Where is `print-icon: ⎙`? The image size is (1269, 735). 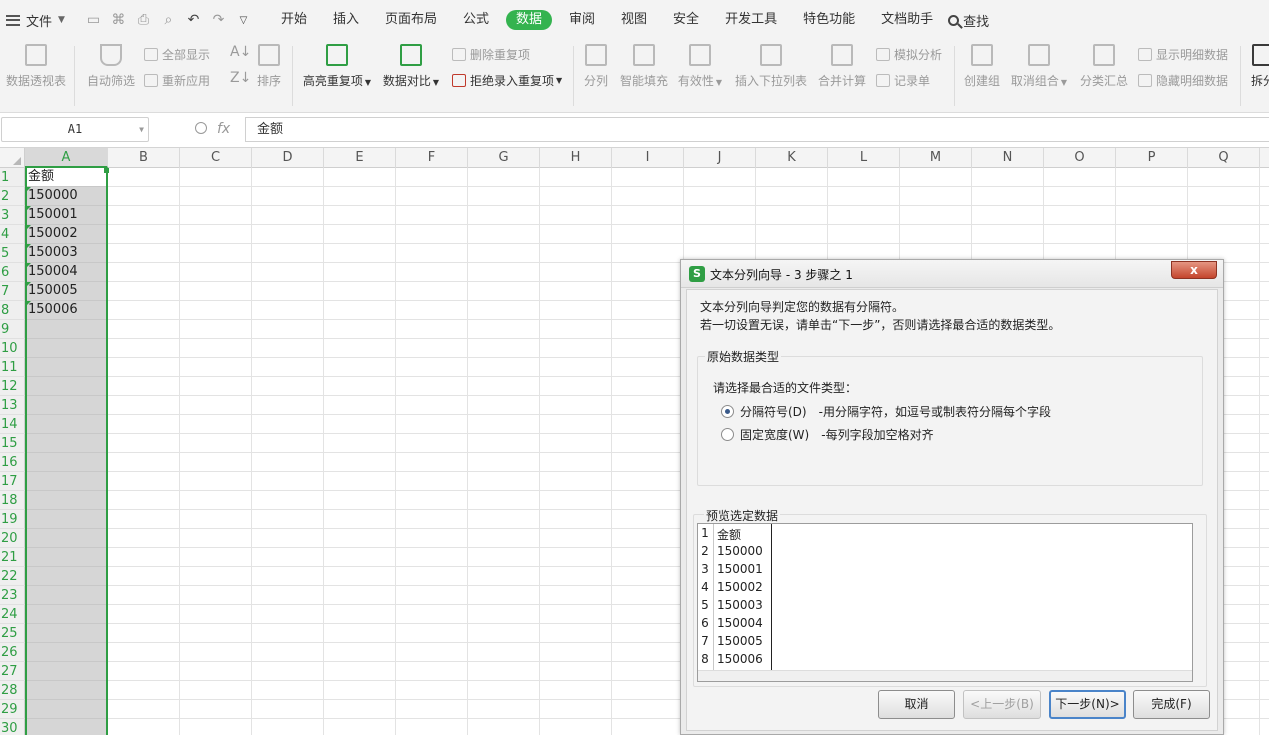 print-icon: ⎙ is located at coordinates (143, 20).